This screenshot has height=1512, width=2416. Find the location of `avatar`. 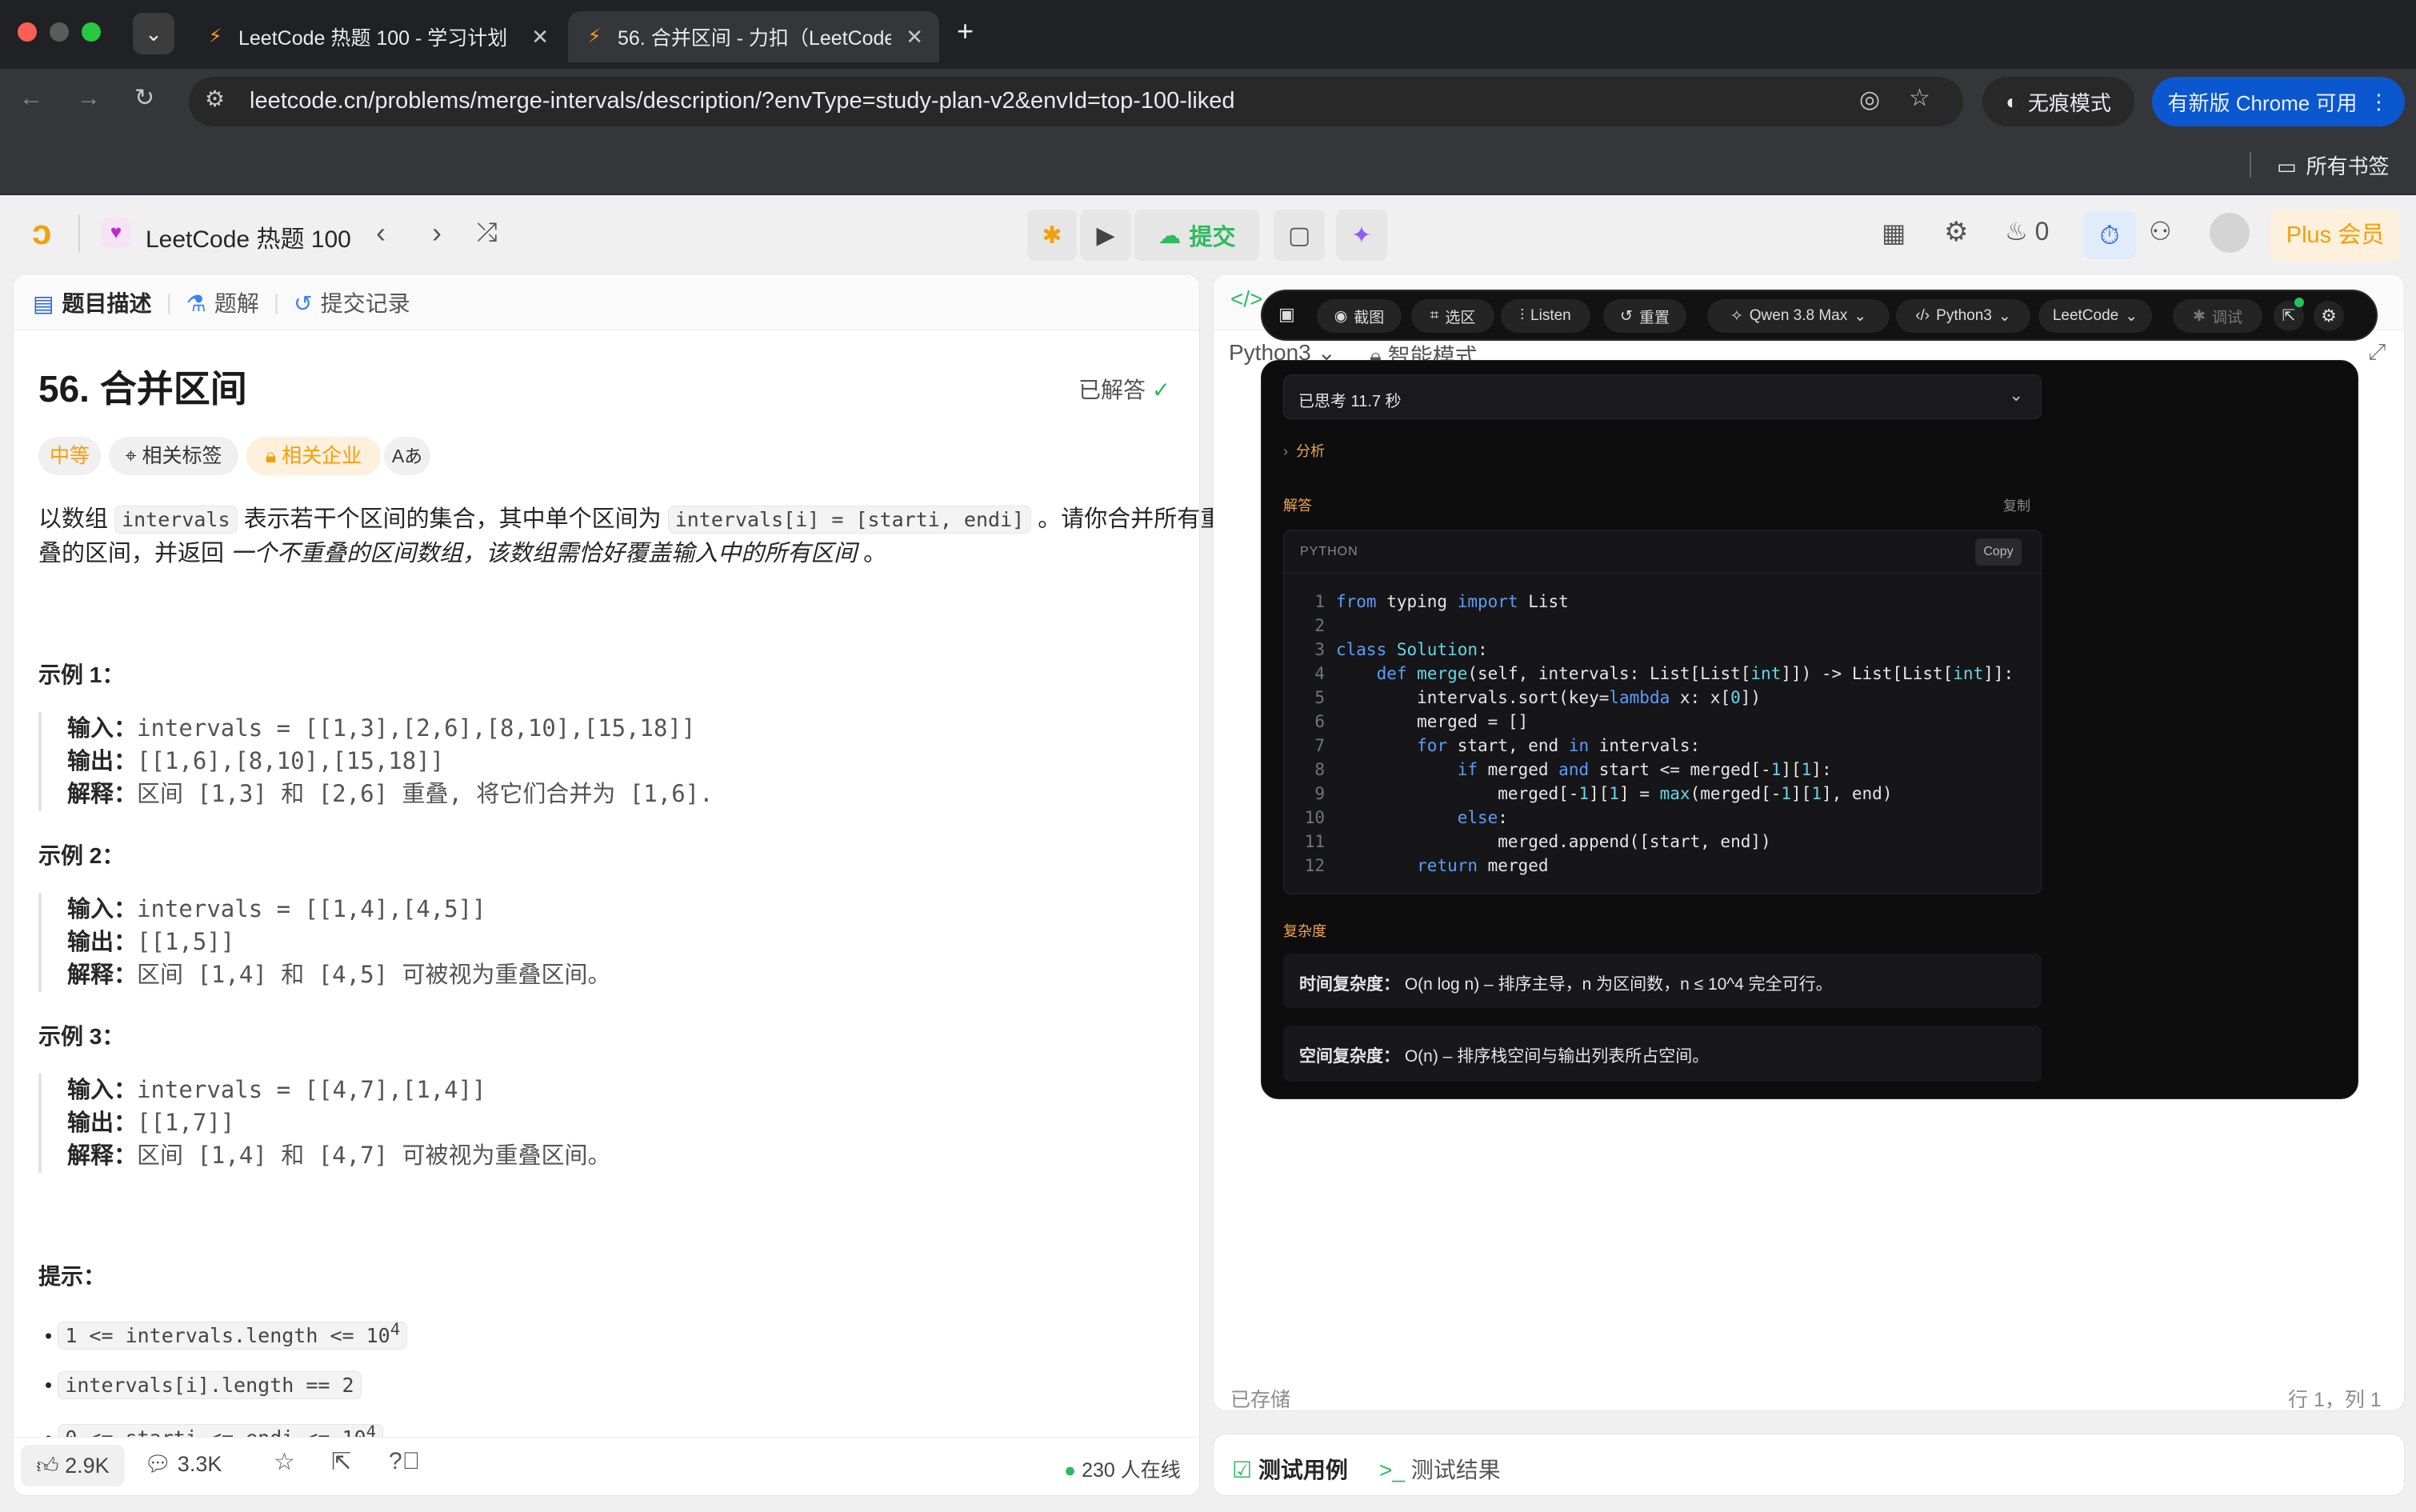

avatar is located at coordinates (2230, 233).